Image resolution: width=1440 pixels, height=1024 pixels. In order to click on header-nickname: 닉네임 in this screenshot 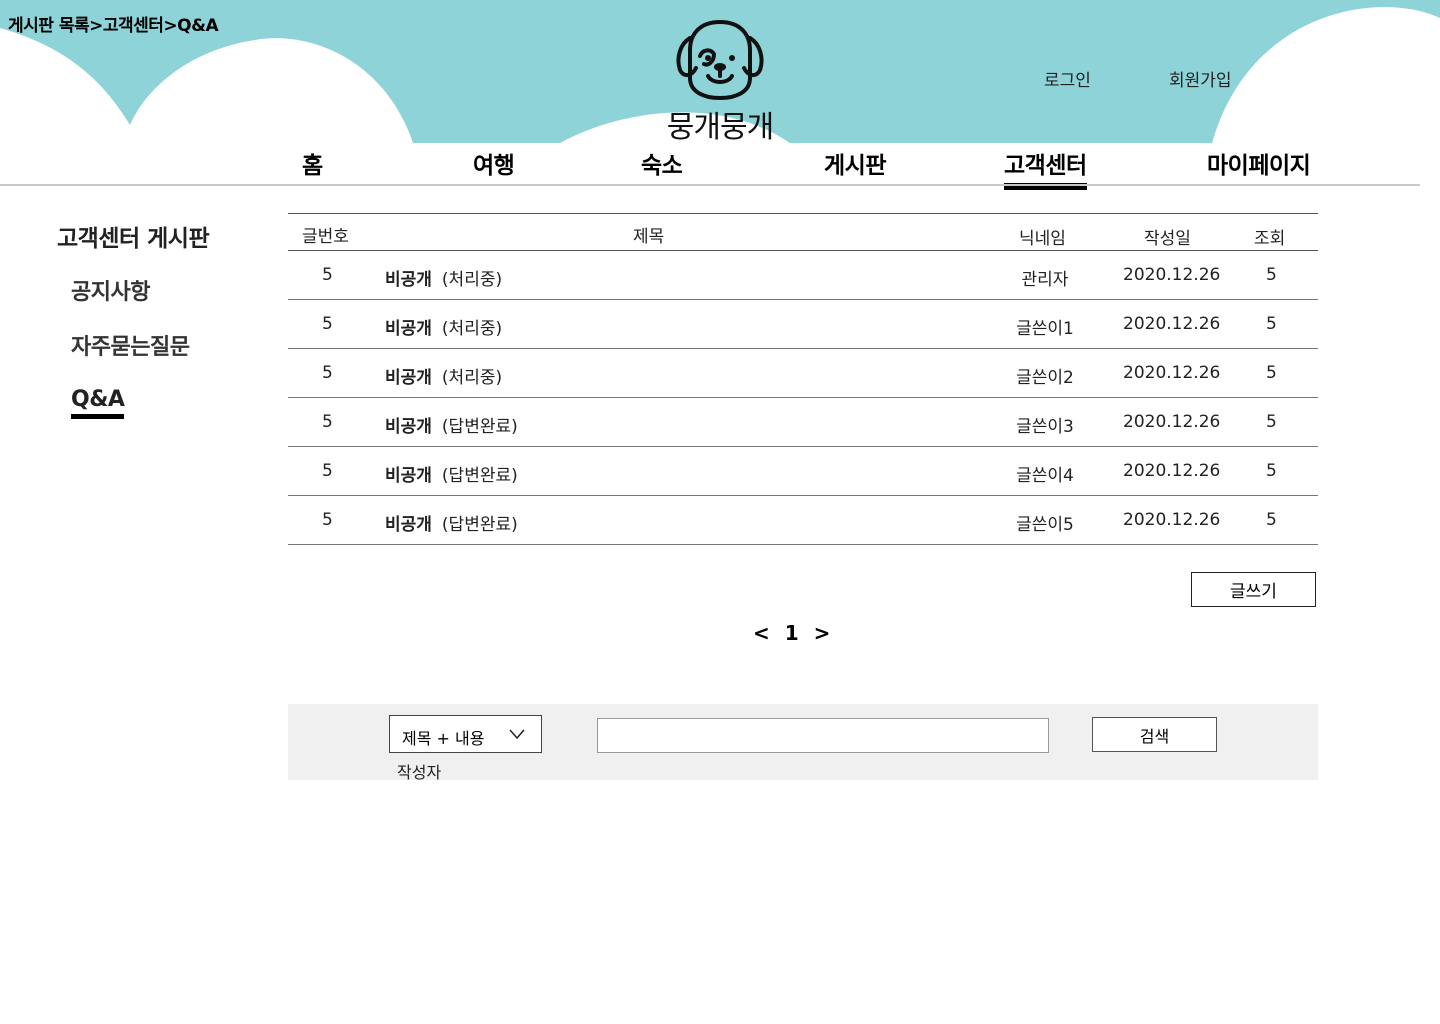, I will do `click(1042, 239)`.